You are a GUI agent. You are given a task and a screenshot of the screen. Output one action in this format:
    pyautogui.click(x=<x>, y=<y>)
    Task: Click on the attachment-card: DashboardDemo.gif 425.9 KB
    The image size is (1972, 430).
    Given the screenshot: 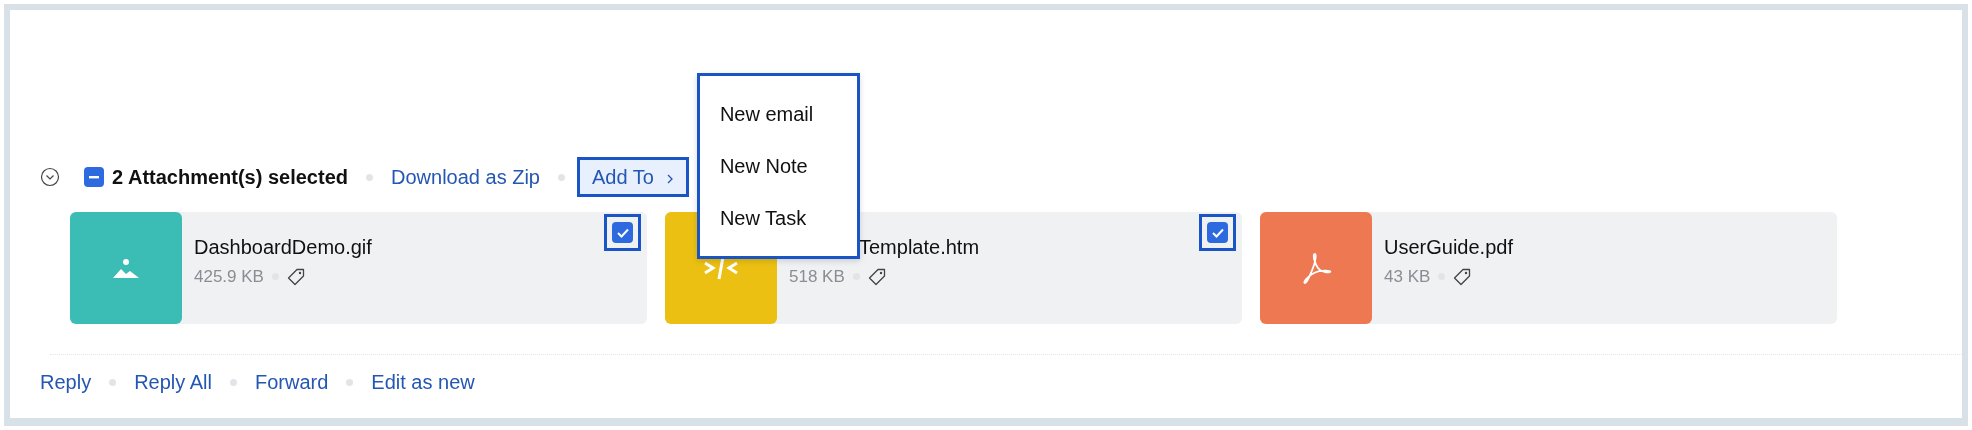 What is the action you would take?
    pyautogui.click(x=358, y=268)
    